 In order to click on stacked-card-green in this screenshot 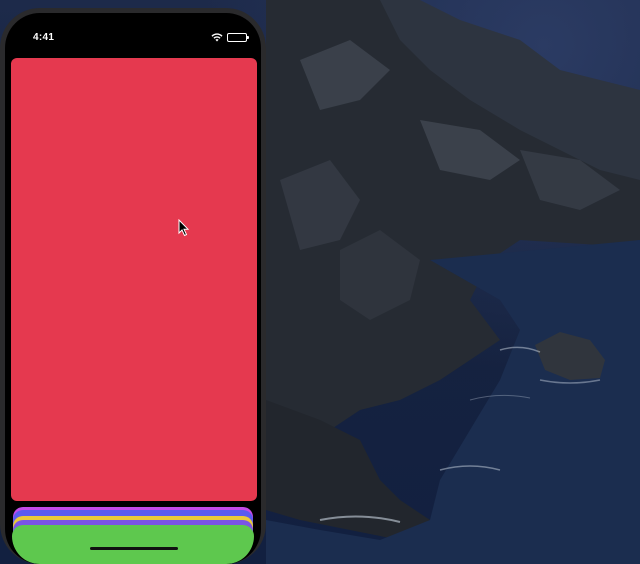, I will do `click(133, 544)`.